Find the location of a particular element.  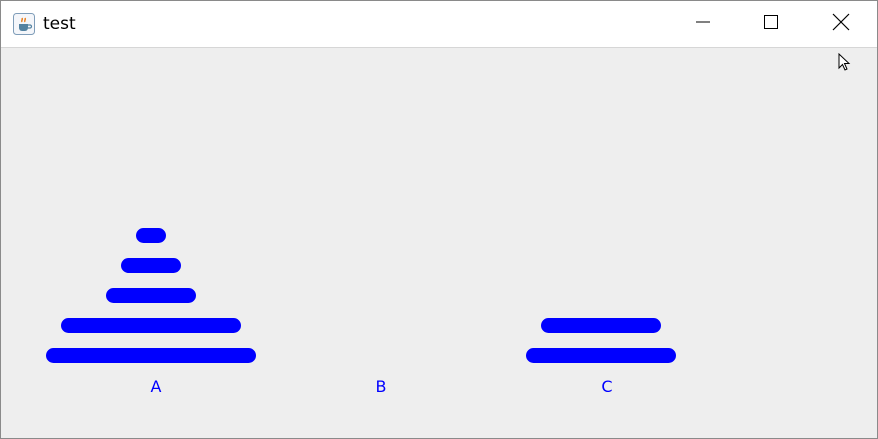

close-button is located at coordinates (841, 24).